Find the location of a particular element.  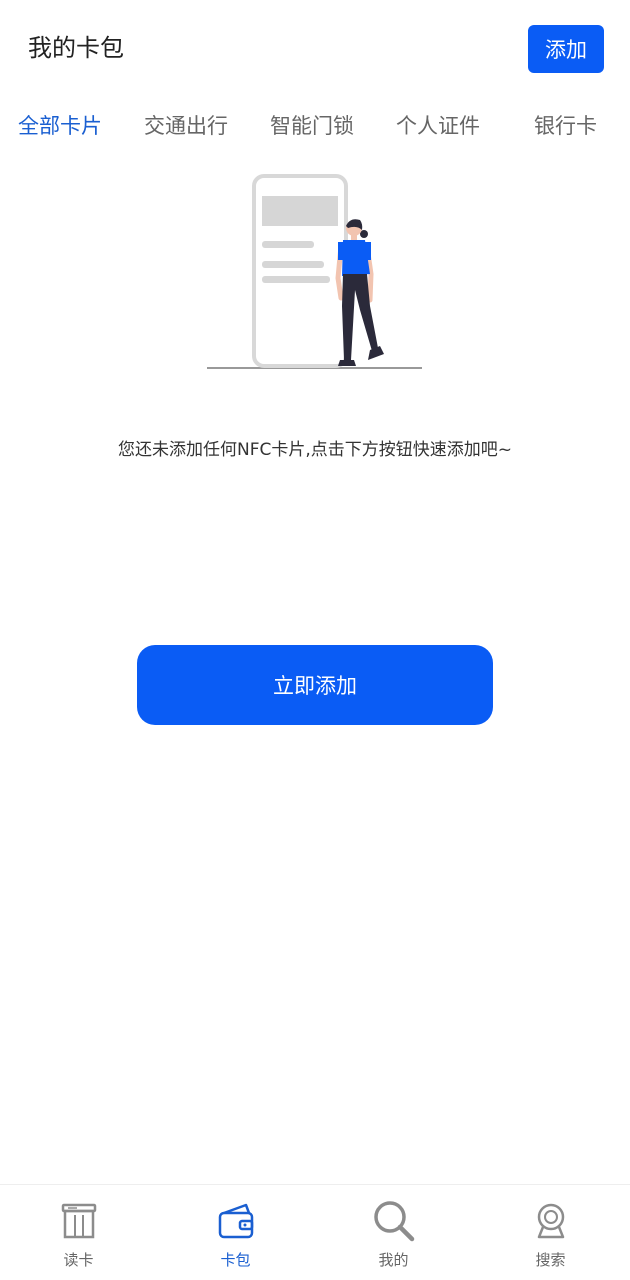

wallet-icon is located at coordinates (235, 1221).